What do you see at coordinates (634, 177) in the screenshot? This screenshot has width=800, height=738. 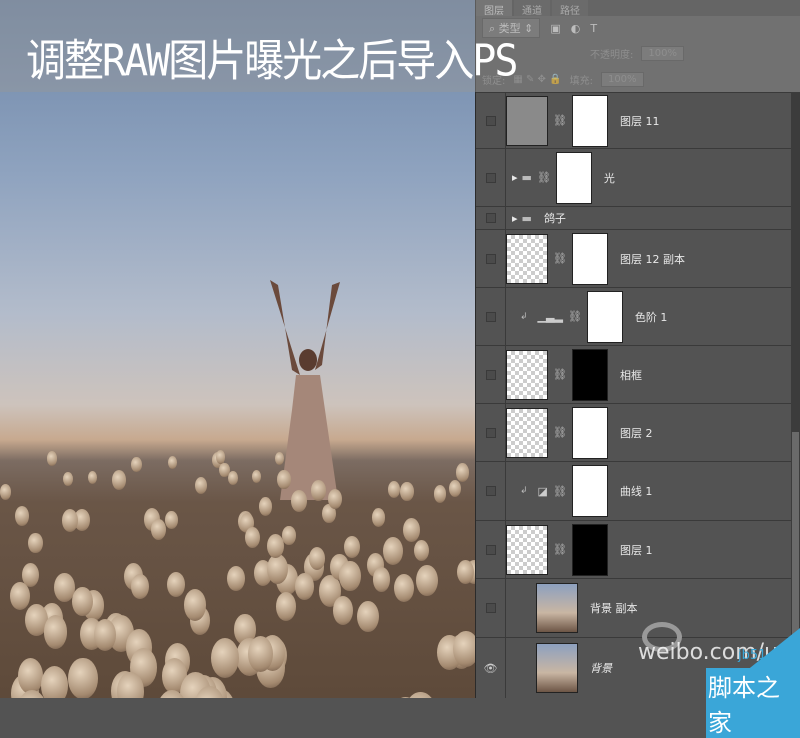 I see `layer-row: ▸▬⛓光` at bounding box center [634, 177].